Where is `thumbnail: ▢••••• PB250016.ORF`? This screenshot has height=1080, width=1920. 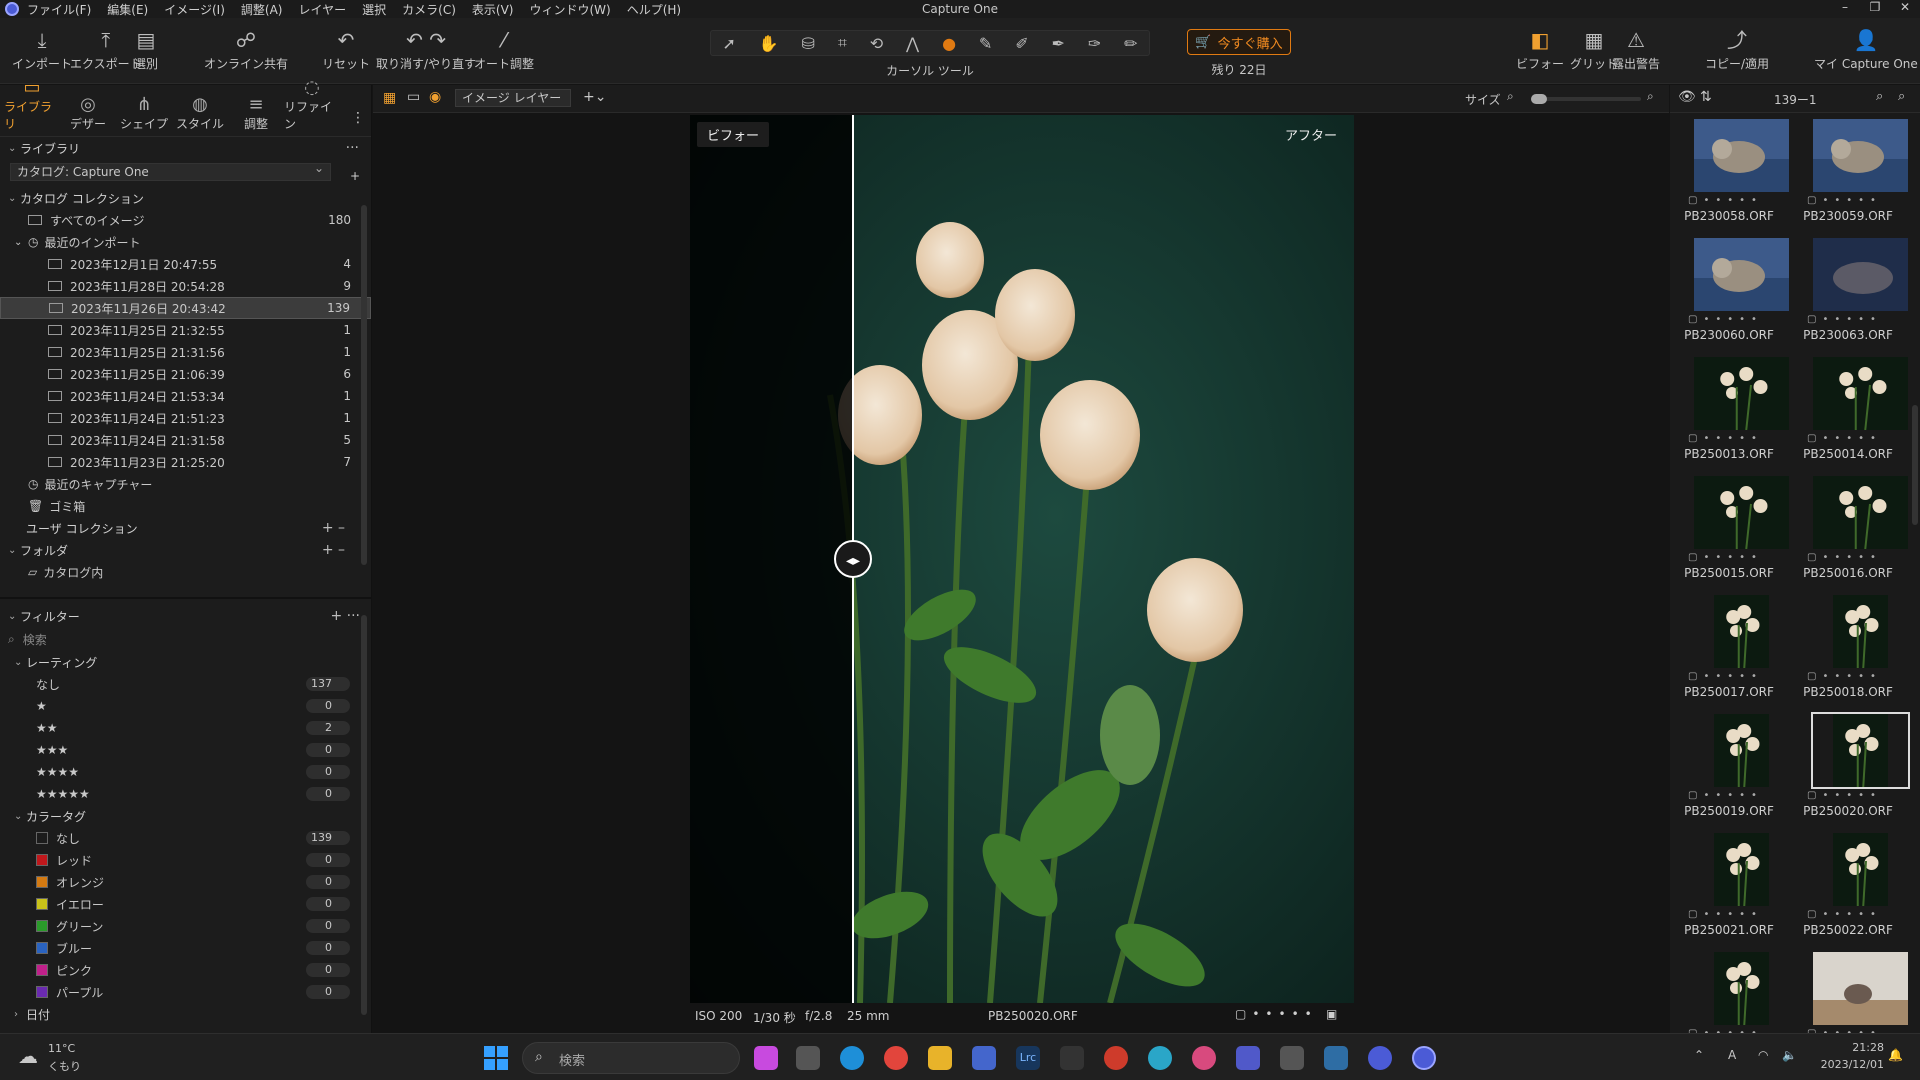
thumbnail: ▢••••• PB250016.ORF is located at coordinates (1848, 535).